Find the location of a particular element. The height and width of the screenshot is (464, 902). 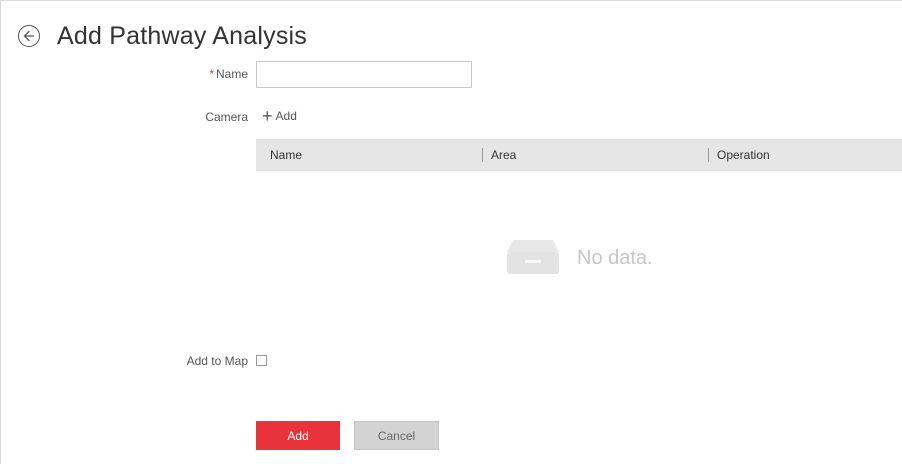

add-camera-label: Add is located at coordinates (286, 116).